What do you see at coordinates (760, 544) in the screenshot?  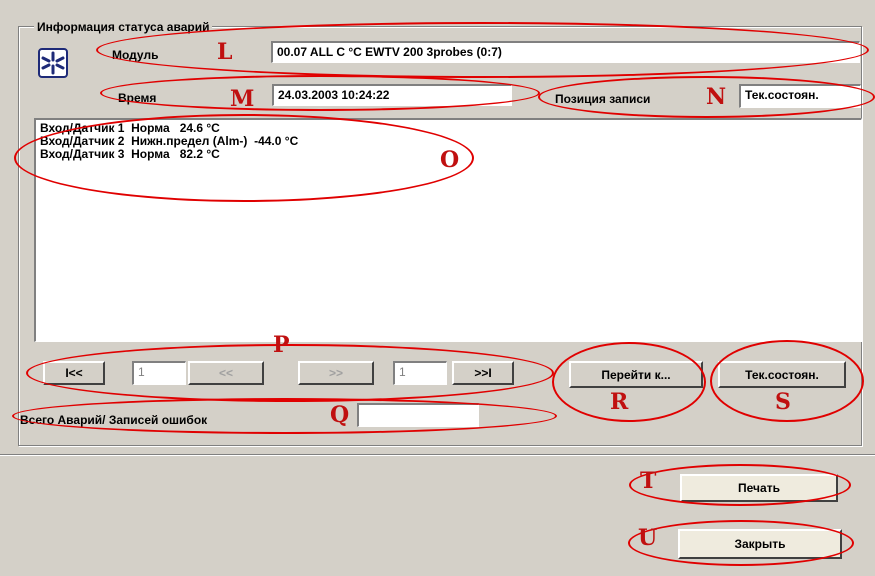 I see `close-button: Закрыть` at bounding box center [760, 544].